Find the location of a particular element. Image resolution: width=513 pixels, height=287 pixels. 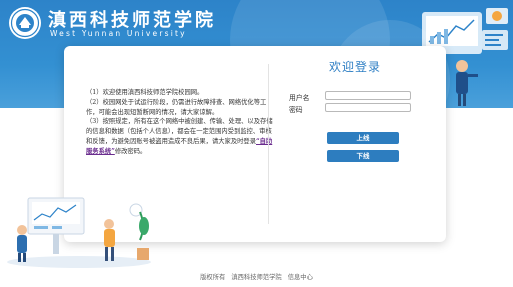

card-divider is located at coordinates (268, 144).